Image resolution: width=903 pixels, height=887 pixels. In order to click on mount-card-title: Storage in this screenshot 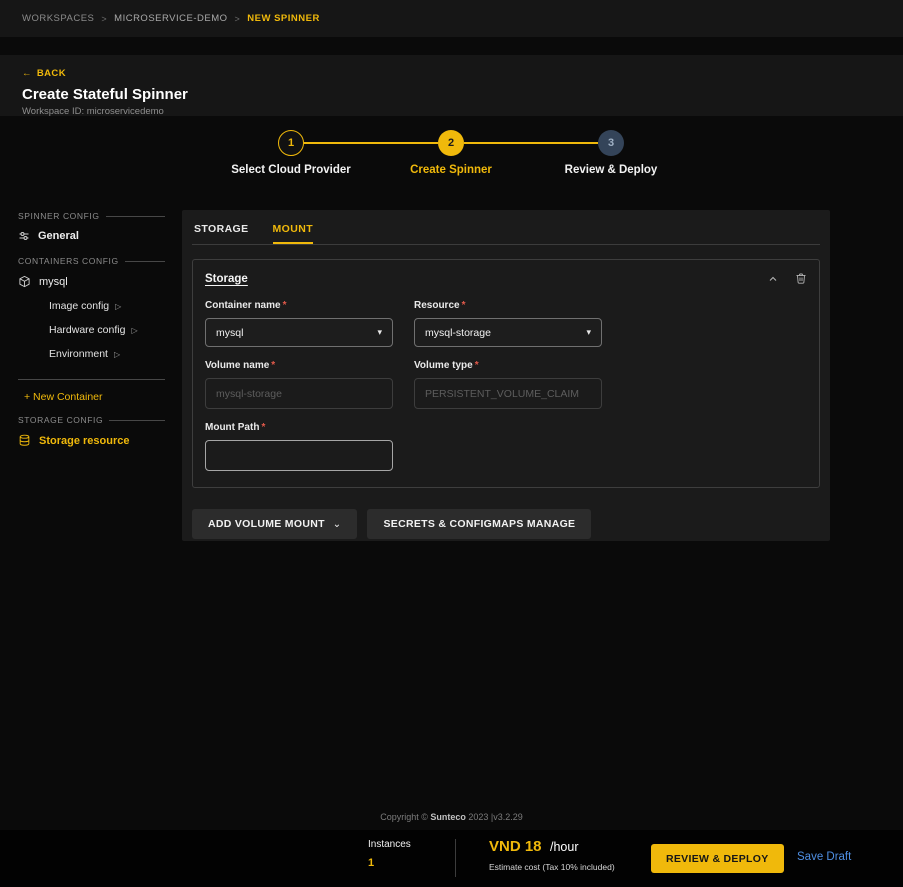, I will do `click(226, 278)`.